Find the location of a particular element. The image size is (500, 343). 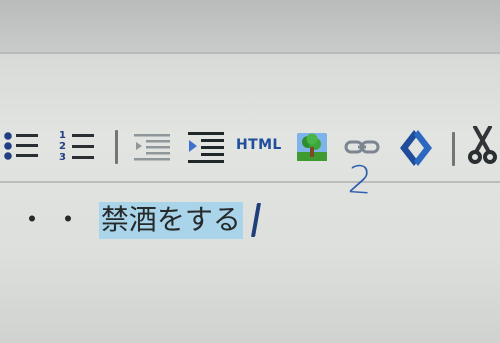

bulleted-list-icon is located at coordinates (22, 146).